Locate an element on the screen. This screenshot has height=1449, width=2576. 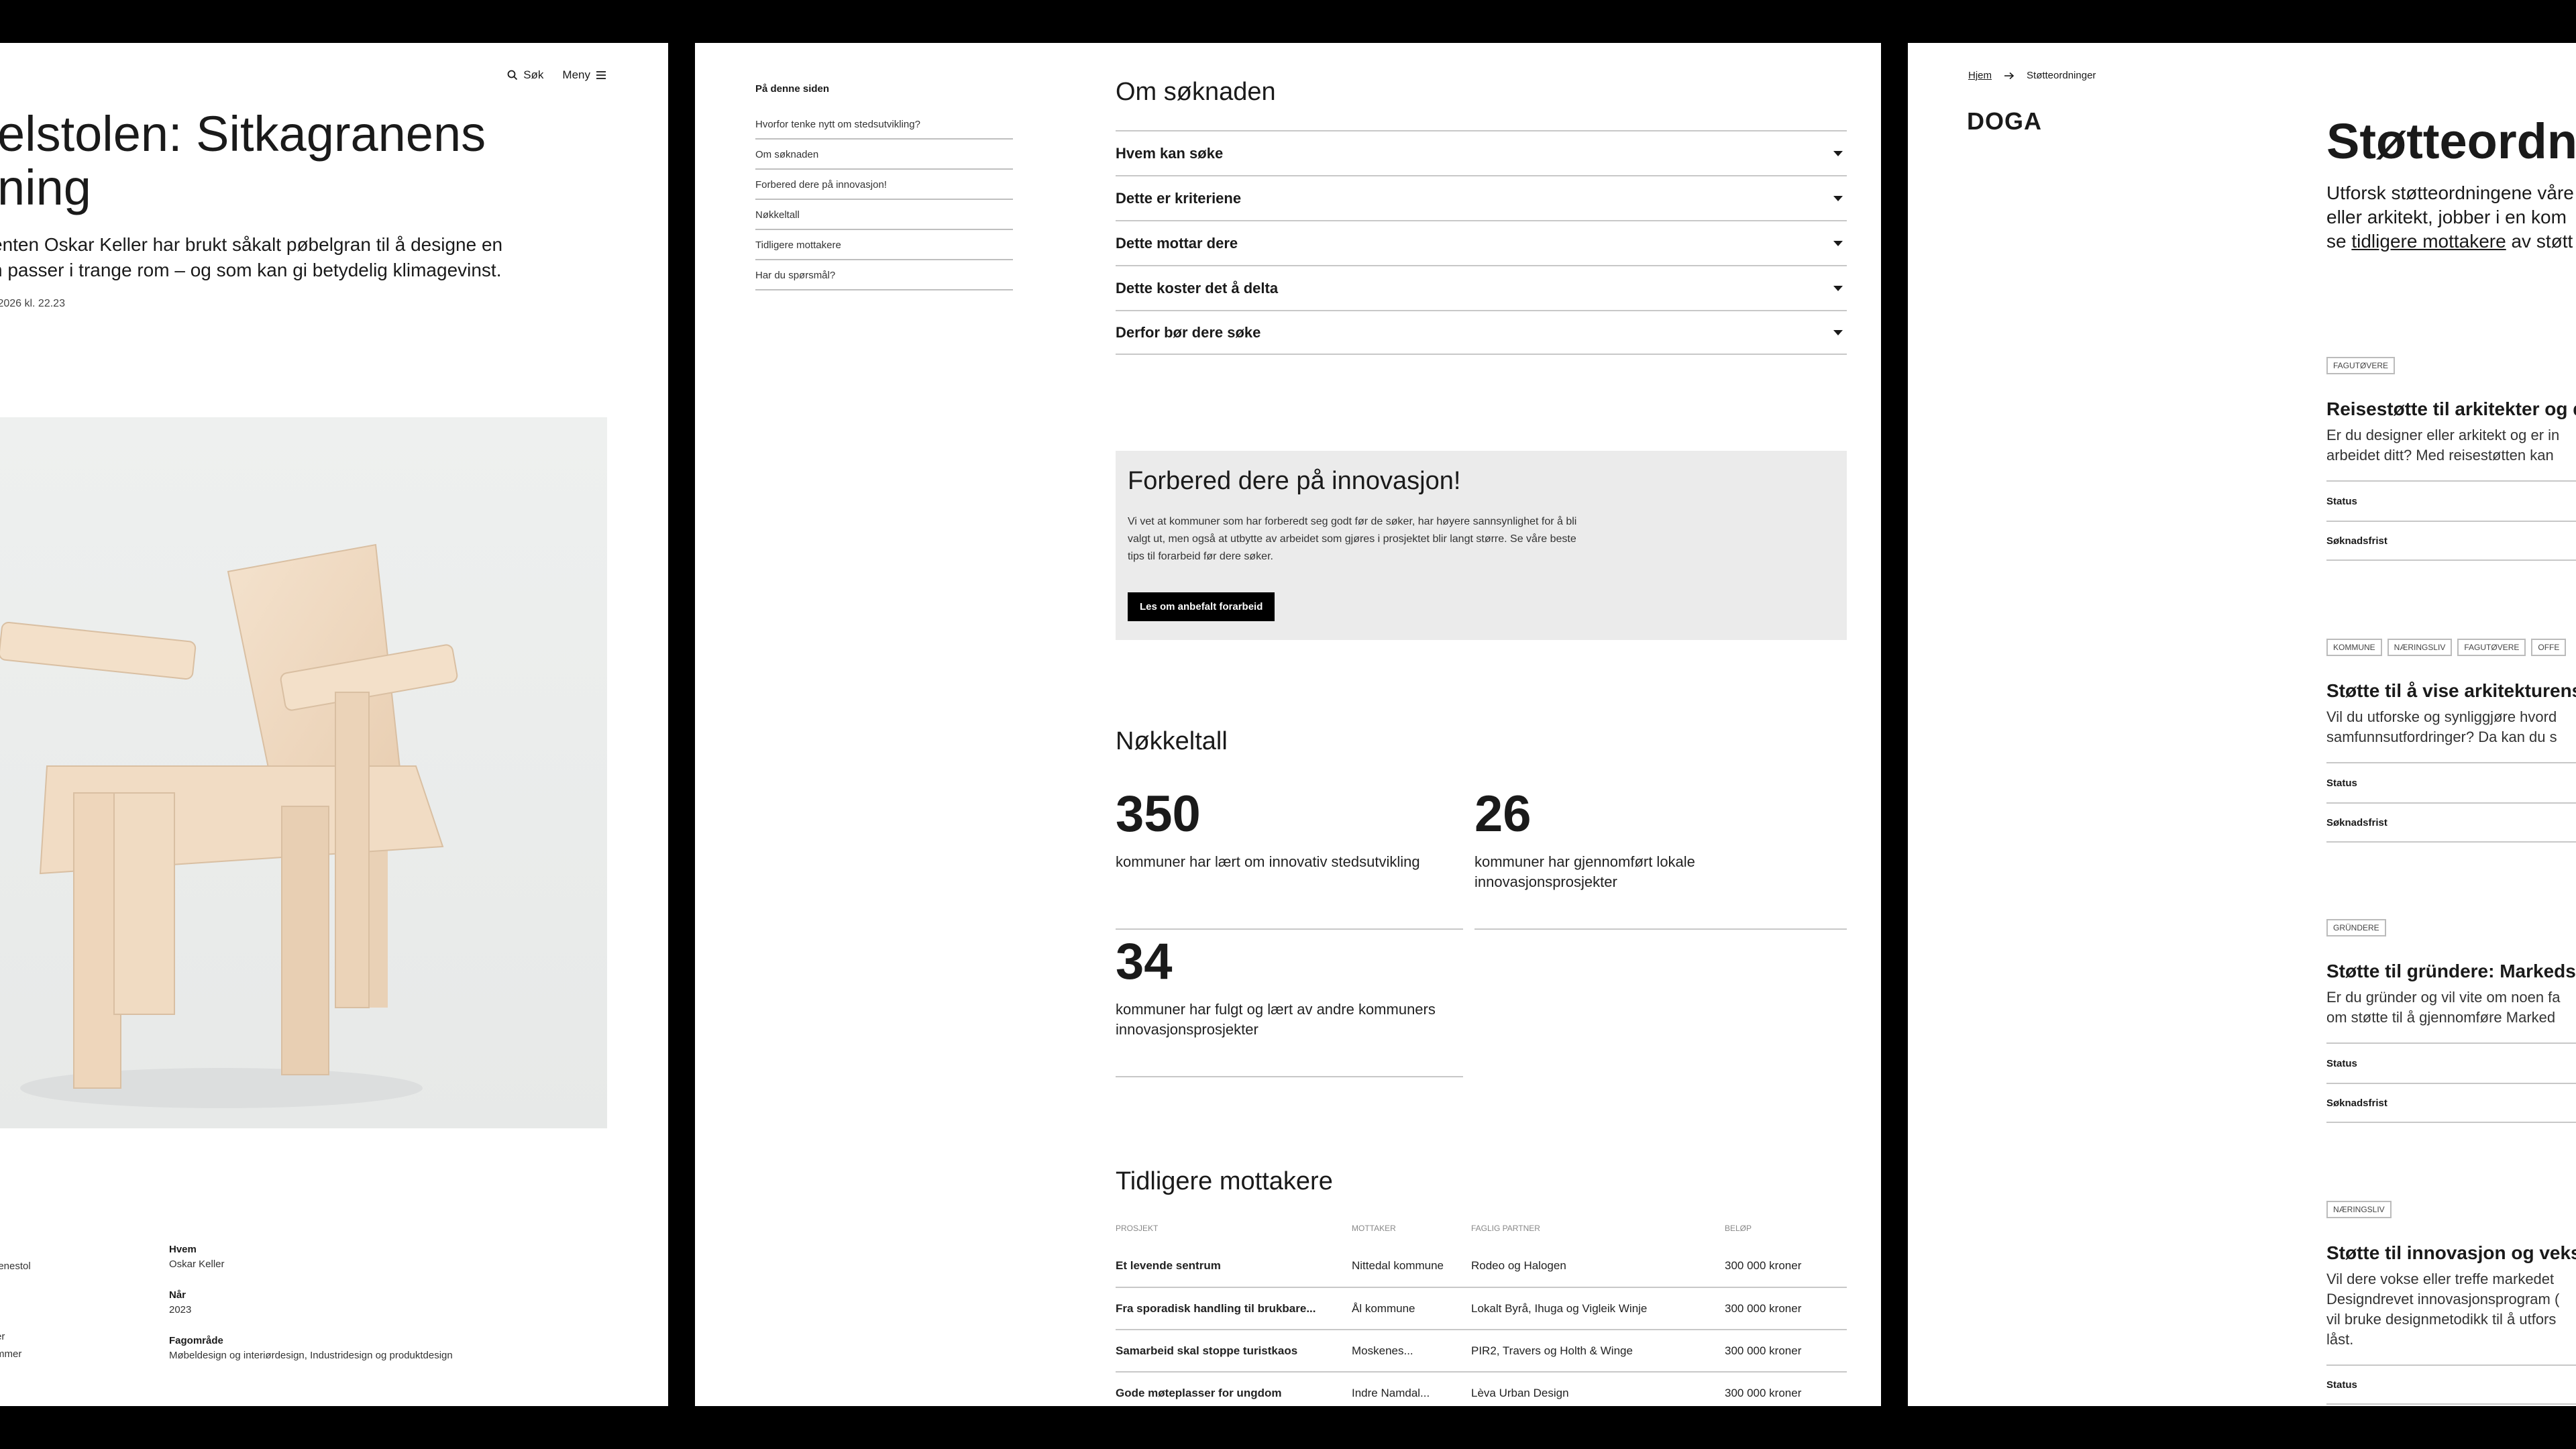
cell-project: Et levende sentrum is located at coordinates (1234, 1266).